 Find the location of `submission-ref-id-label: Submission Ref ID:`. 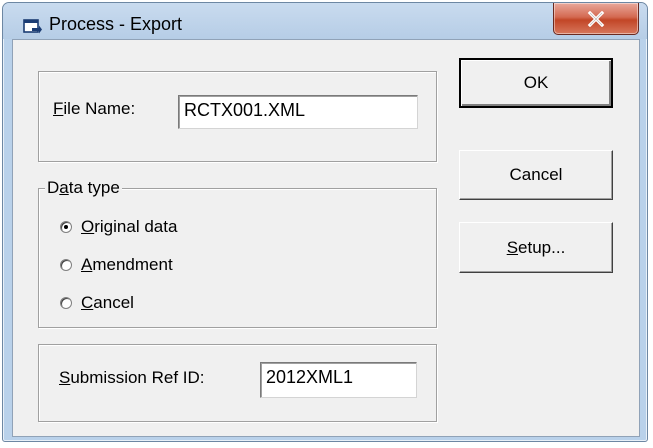

submission-ref-id-label: Submission Ref ID: is located at coordinates (132, 377).